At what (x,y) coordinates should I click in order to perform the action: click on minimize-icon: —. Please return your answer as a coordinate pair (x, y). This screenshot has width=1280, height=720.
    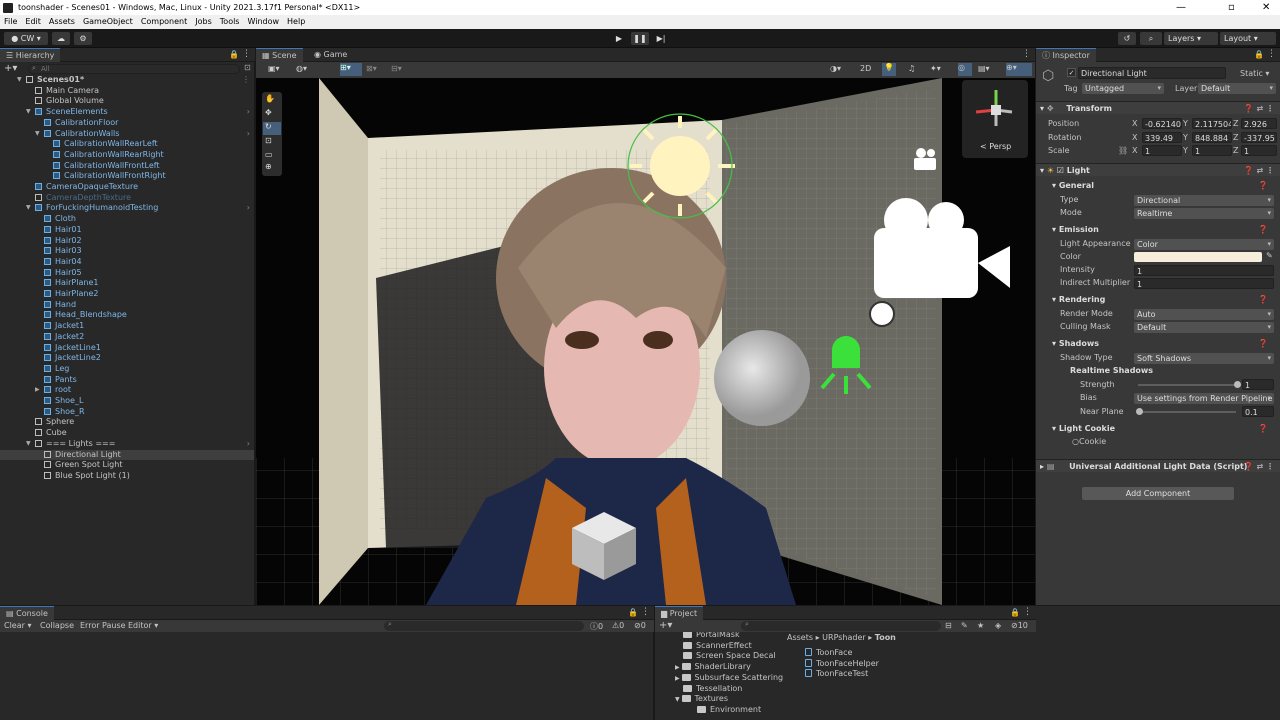
    Looking at the image, I should click on (1181, 7).